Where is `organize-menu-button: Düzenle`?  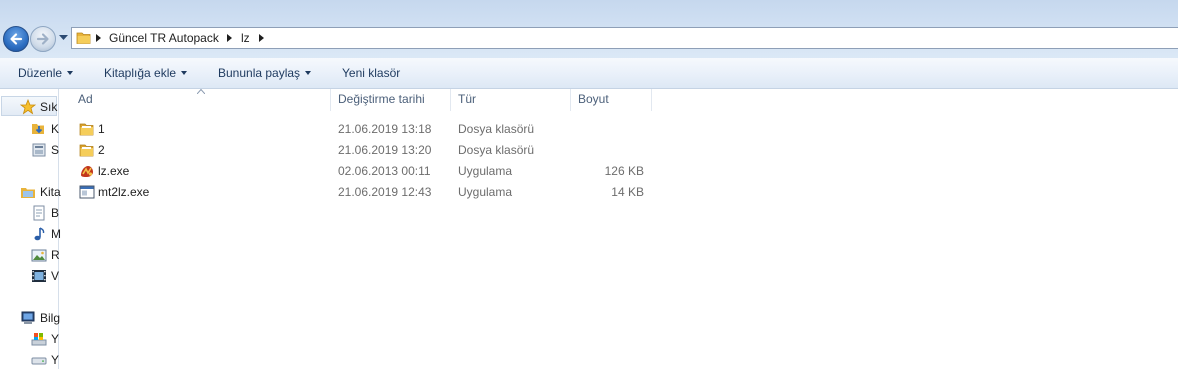 organize-menu-button: Düzenle is located at coordinates (46, 73).